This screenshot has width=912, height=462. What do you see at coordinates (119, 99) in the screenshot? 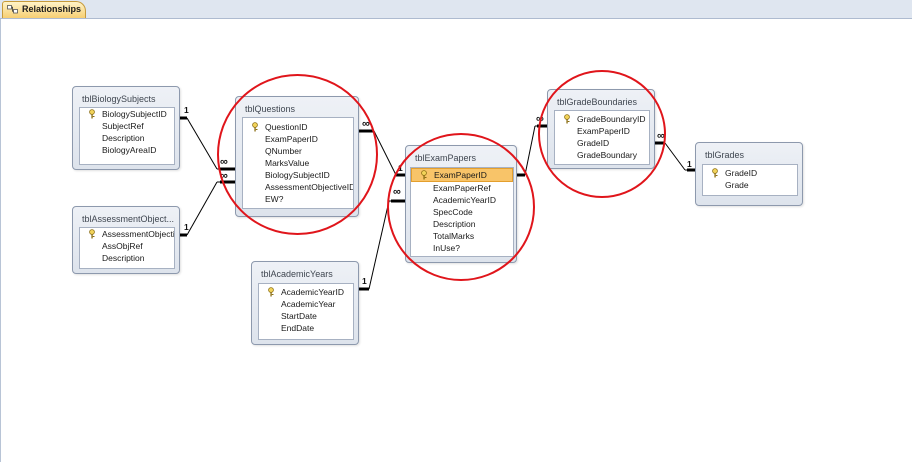
I see `table-title: tblBiologySubjects` at bounding box center [119, 99].